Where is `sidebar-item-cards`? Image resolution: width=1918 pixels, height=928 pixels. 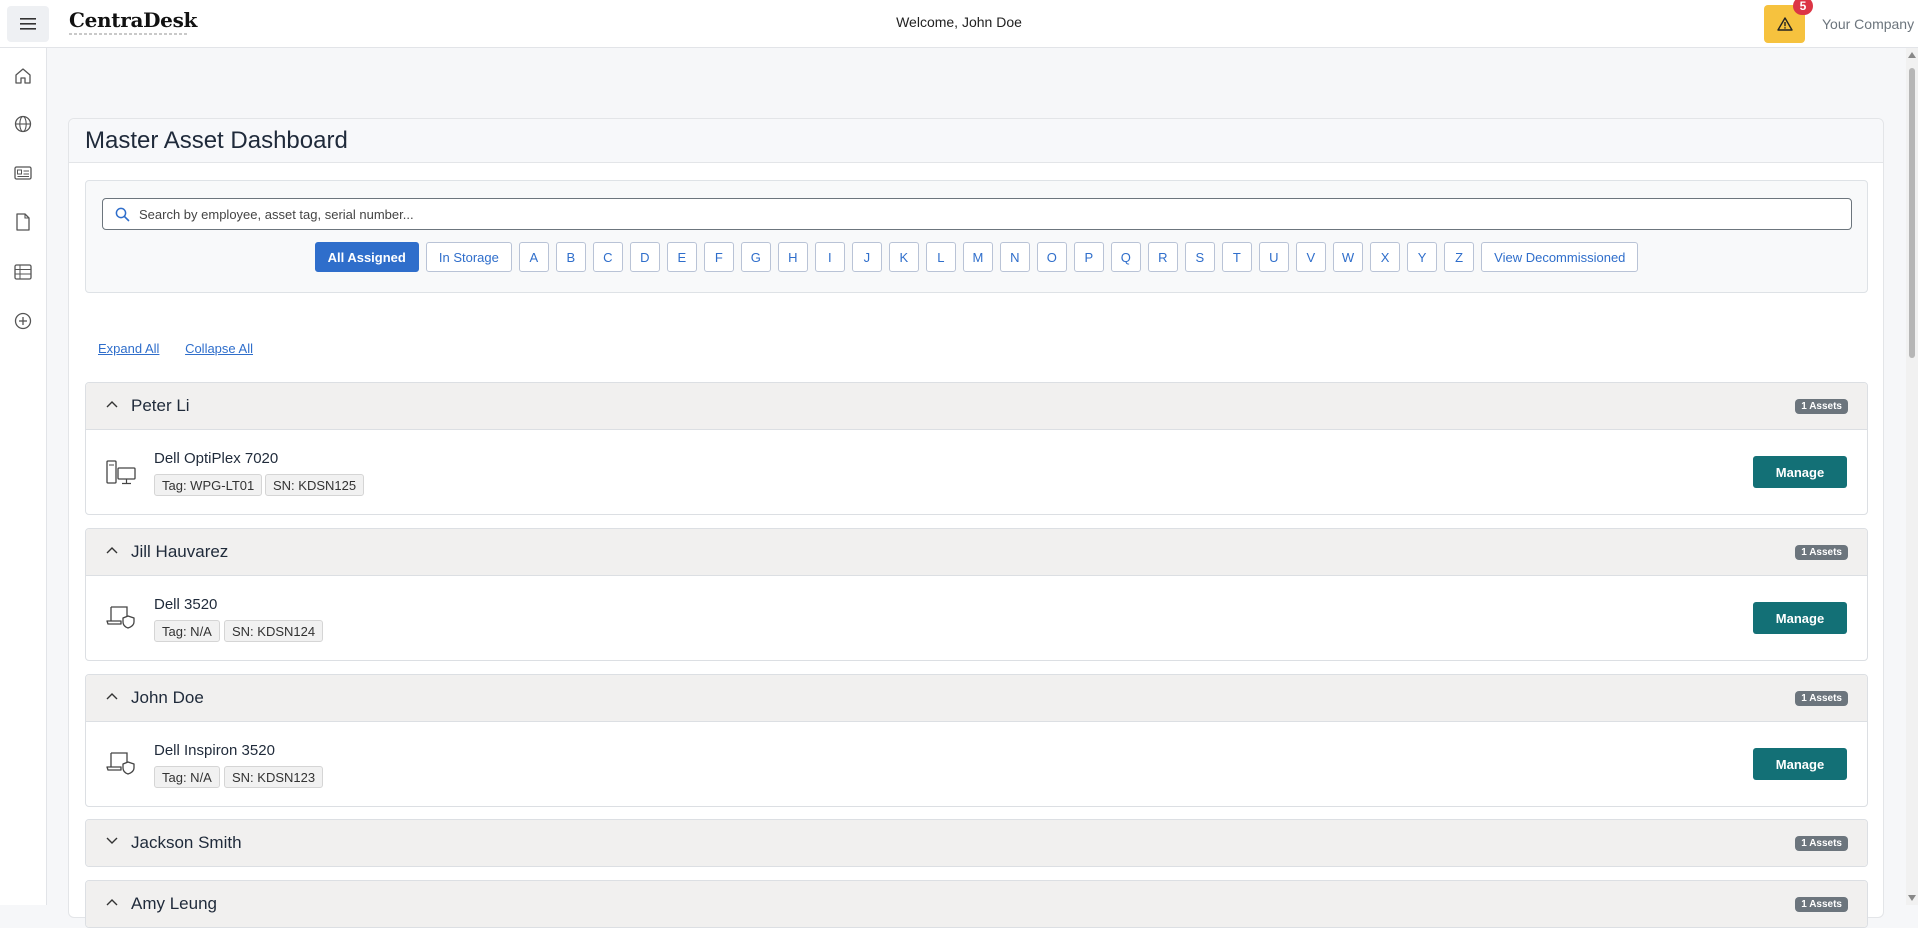
sidebar-item-cards is located at coordinates (23, 173).